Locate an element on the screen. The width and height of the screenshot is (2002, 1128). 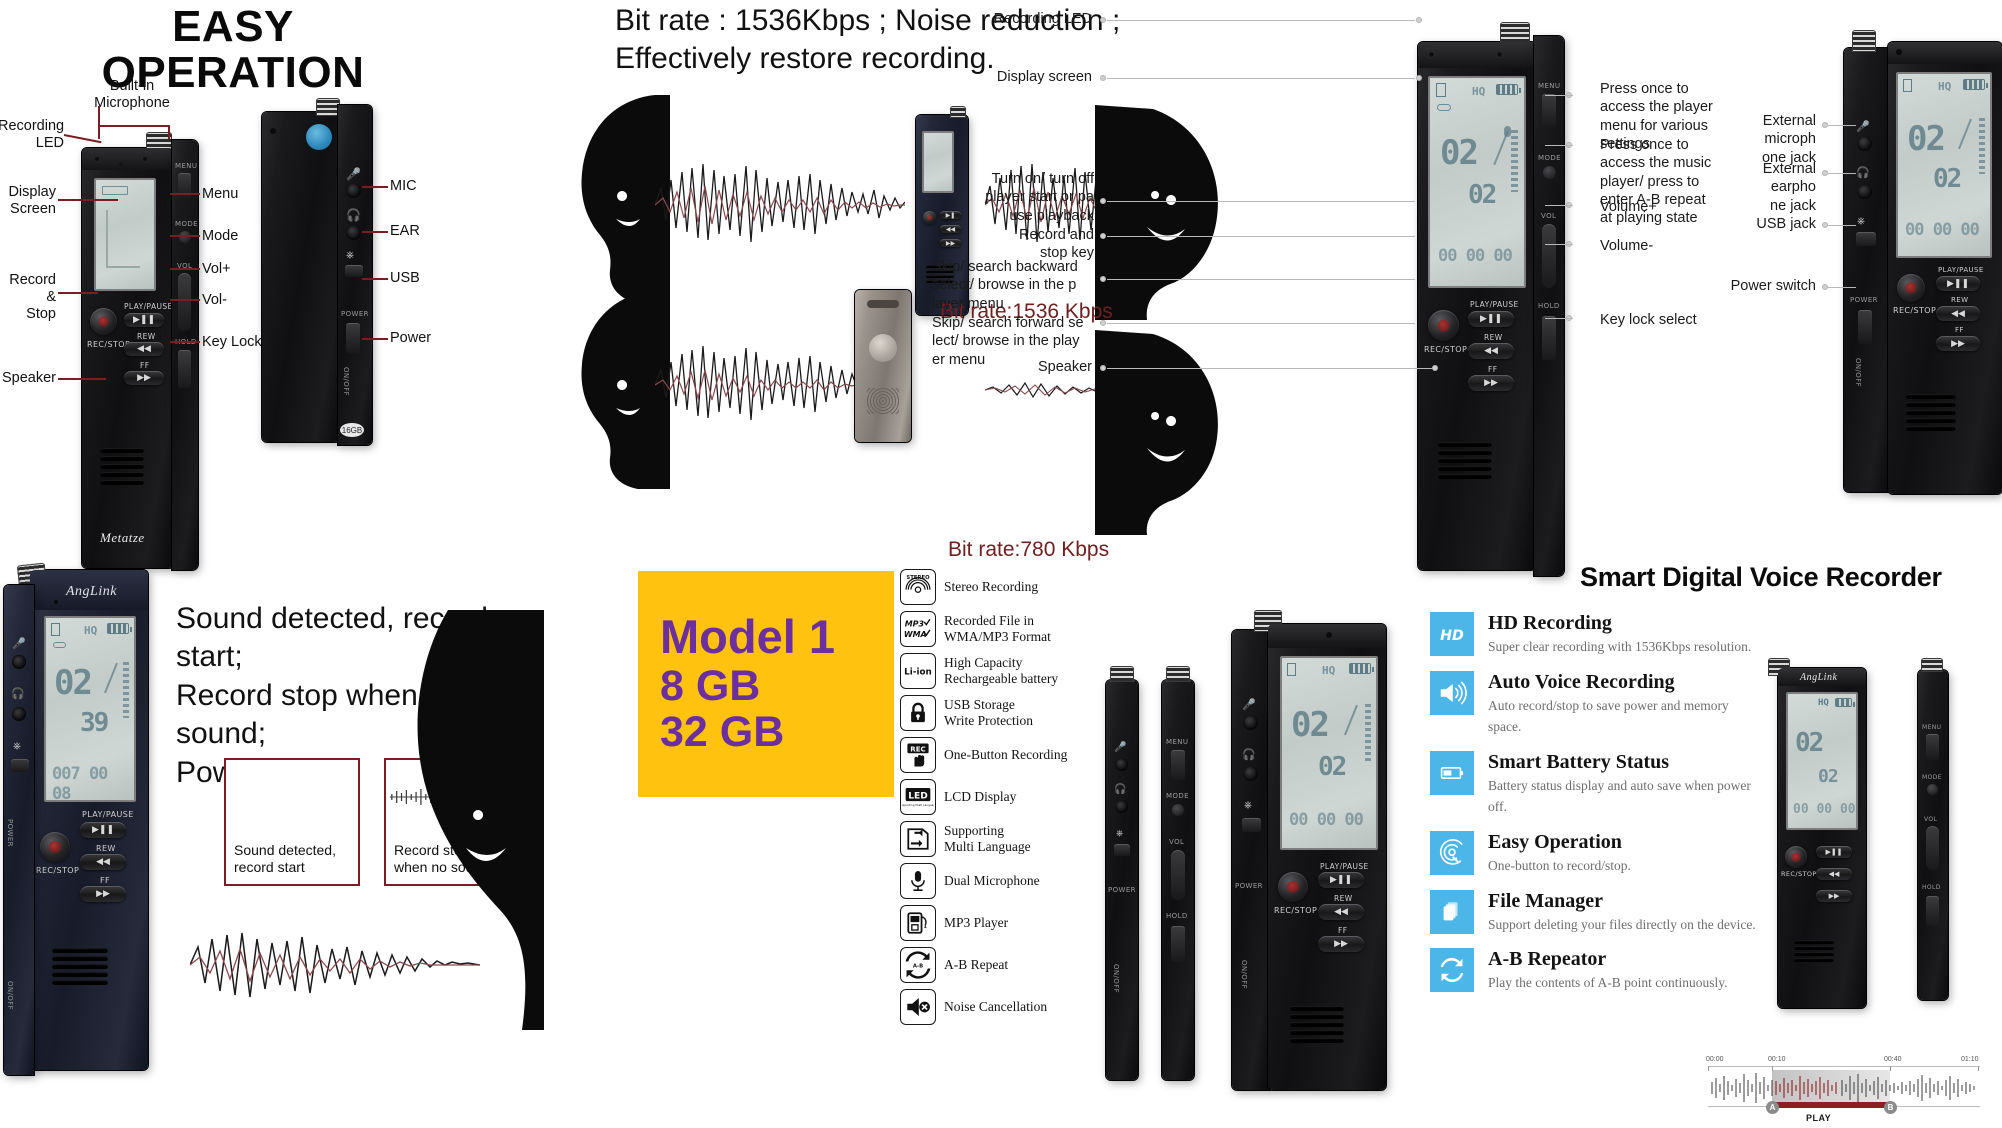
mic-hole-annotated is located at coordinates (1499, 54).